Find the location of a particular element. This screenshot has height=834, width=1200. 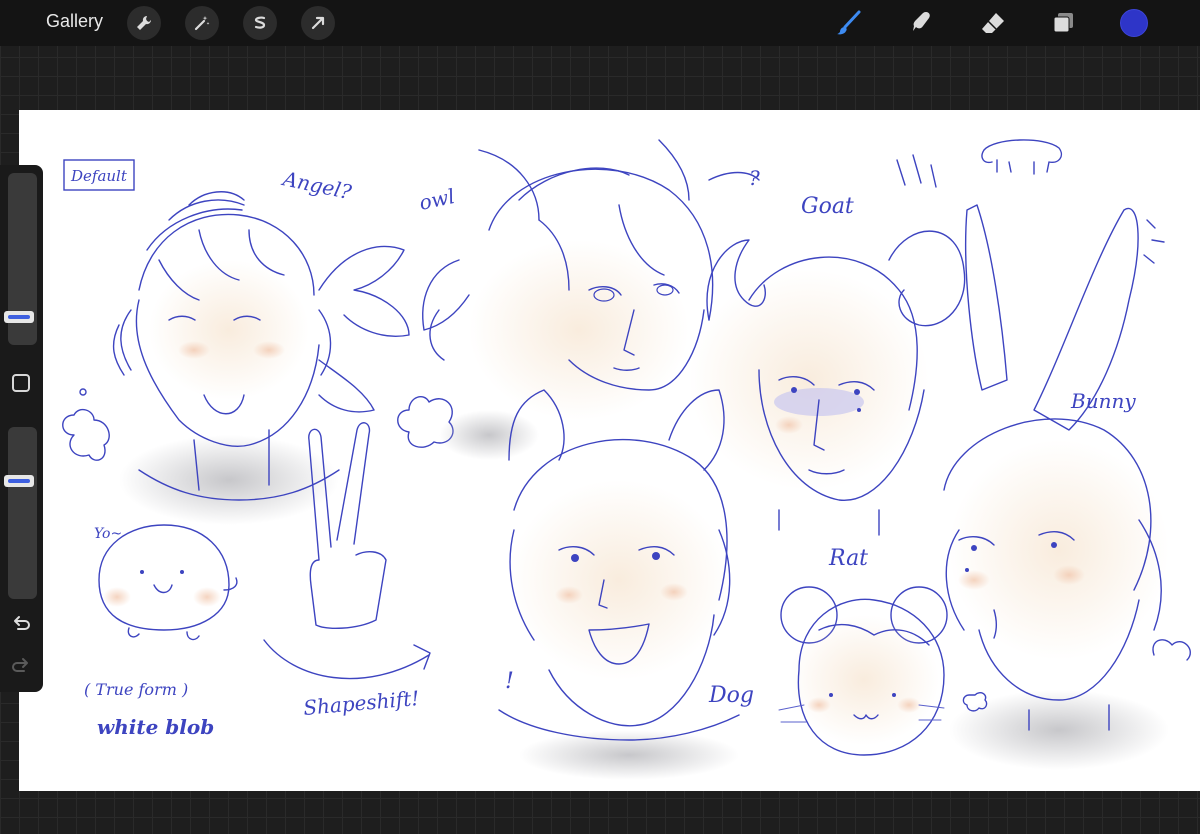

rat-head-sketch is located at coordinates (863, 671).